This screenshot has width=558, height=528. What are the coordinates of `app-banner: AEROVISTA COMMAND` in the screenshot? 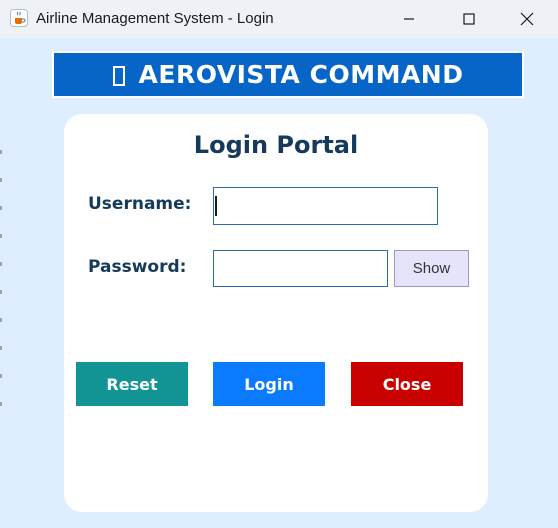 It's located at (288, 74).